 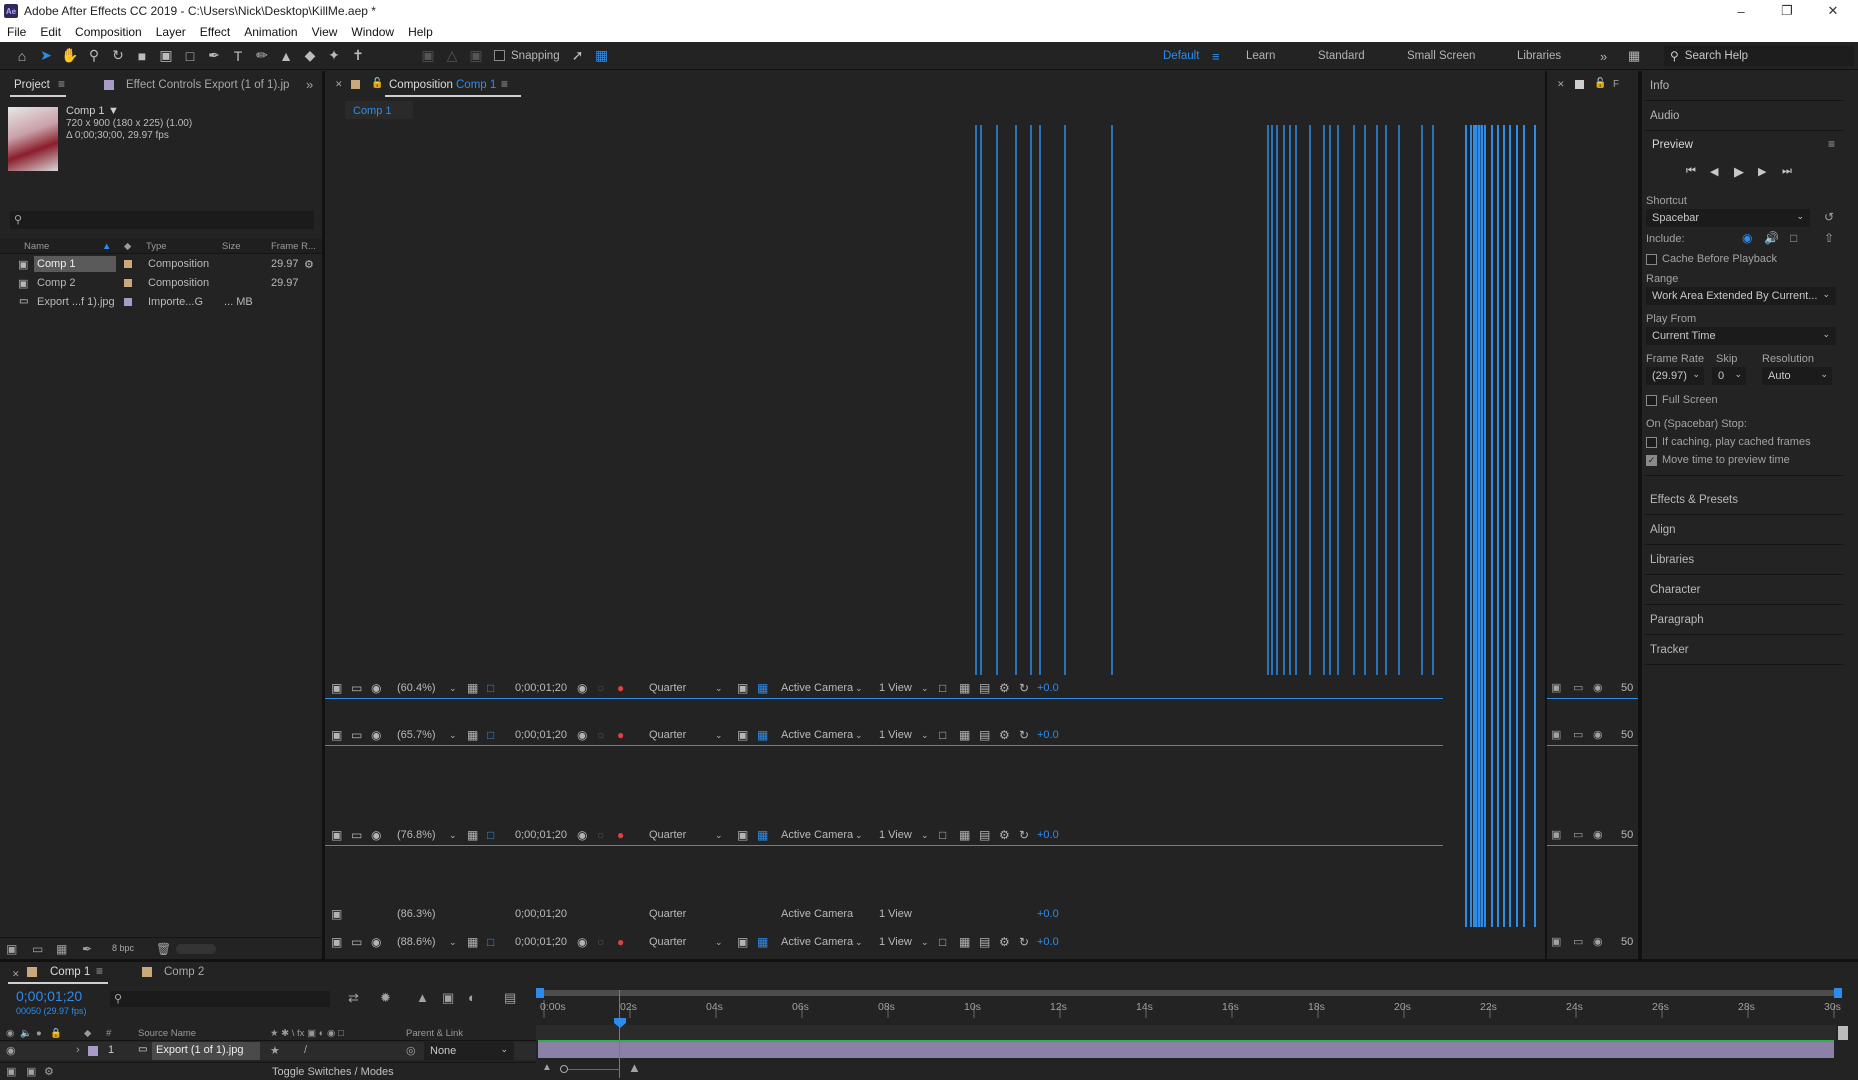 What do you see at coordinates (1831, 144) in the screenshot?
I see `preview-menu-icon: ≡` at bounding box center [1831, 144].